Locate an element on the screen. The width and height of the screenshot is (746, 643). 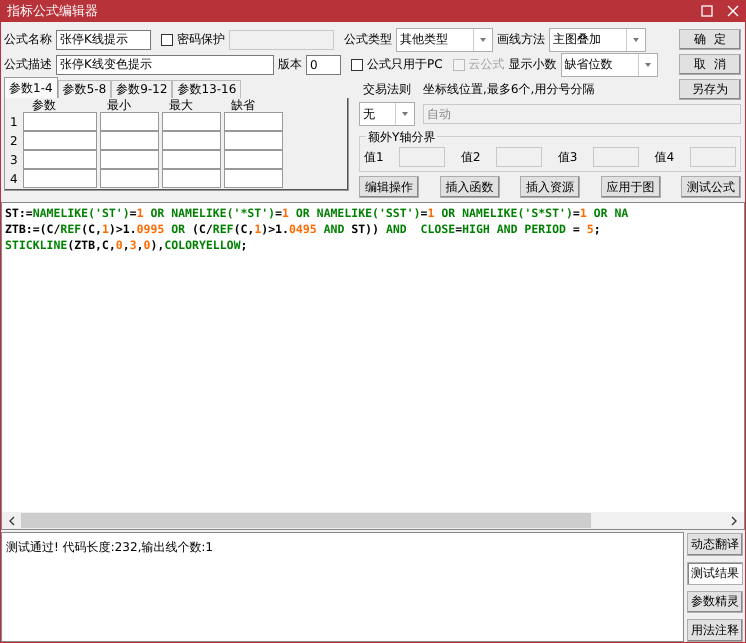
output-text: 测试通过! 代码长度:232,输出线个数:1 is located at coordinates (110, 547).